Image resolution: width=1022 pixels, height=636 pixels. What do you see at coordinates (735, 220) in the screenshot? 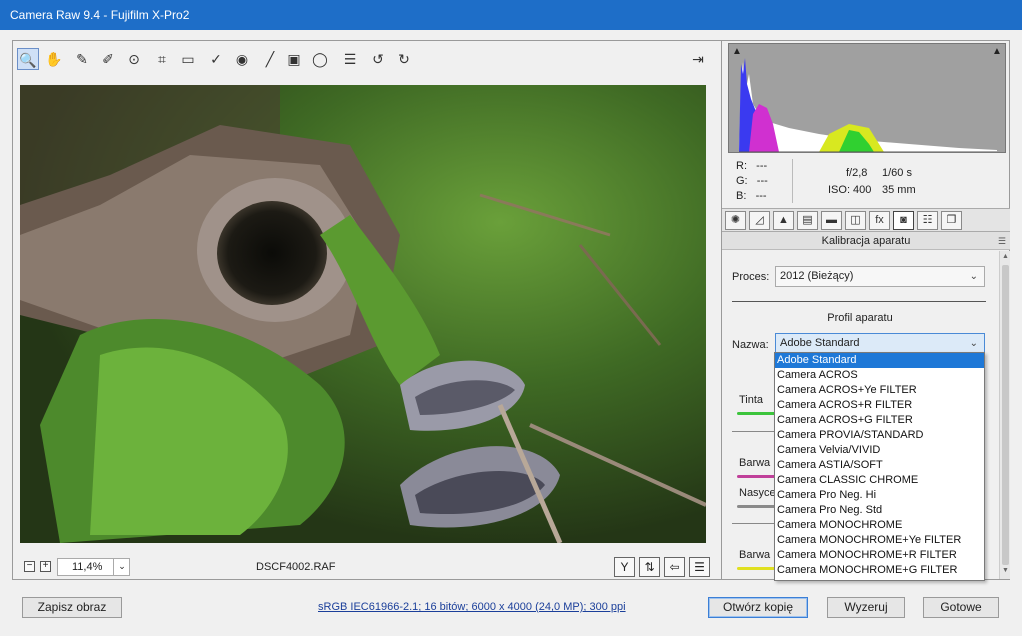
I see `basic-tab-icon: ✺` at bounding box center [735, 220].